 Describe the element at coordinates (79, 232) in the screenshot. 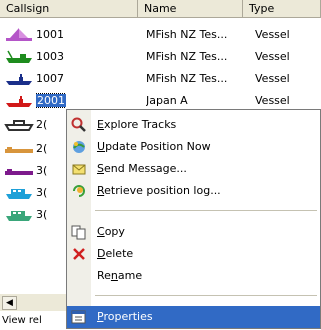

I see `copy-icon` at that location.